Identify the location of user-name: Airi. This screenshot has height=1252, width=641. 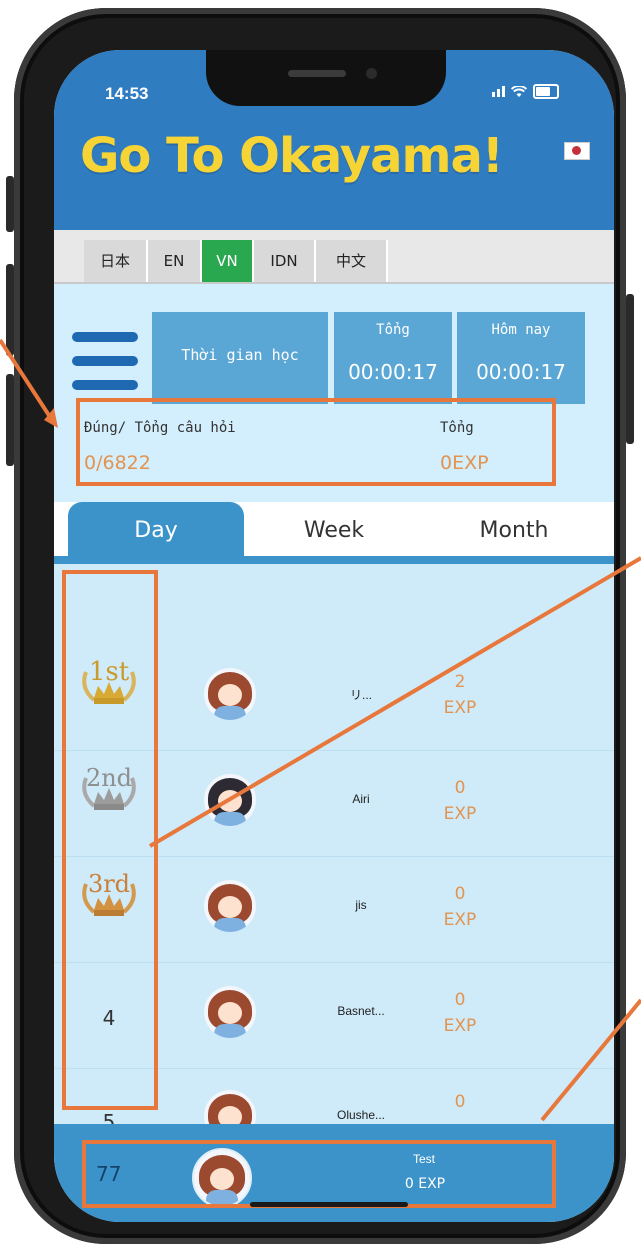
(361, 799).